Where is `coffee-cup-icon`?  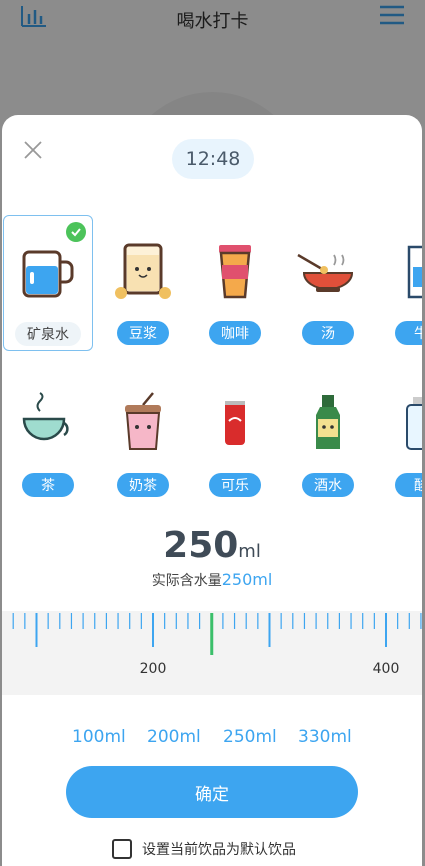 coffee-cup-icon is located at coordinates (235, 272).